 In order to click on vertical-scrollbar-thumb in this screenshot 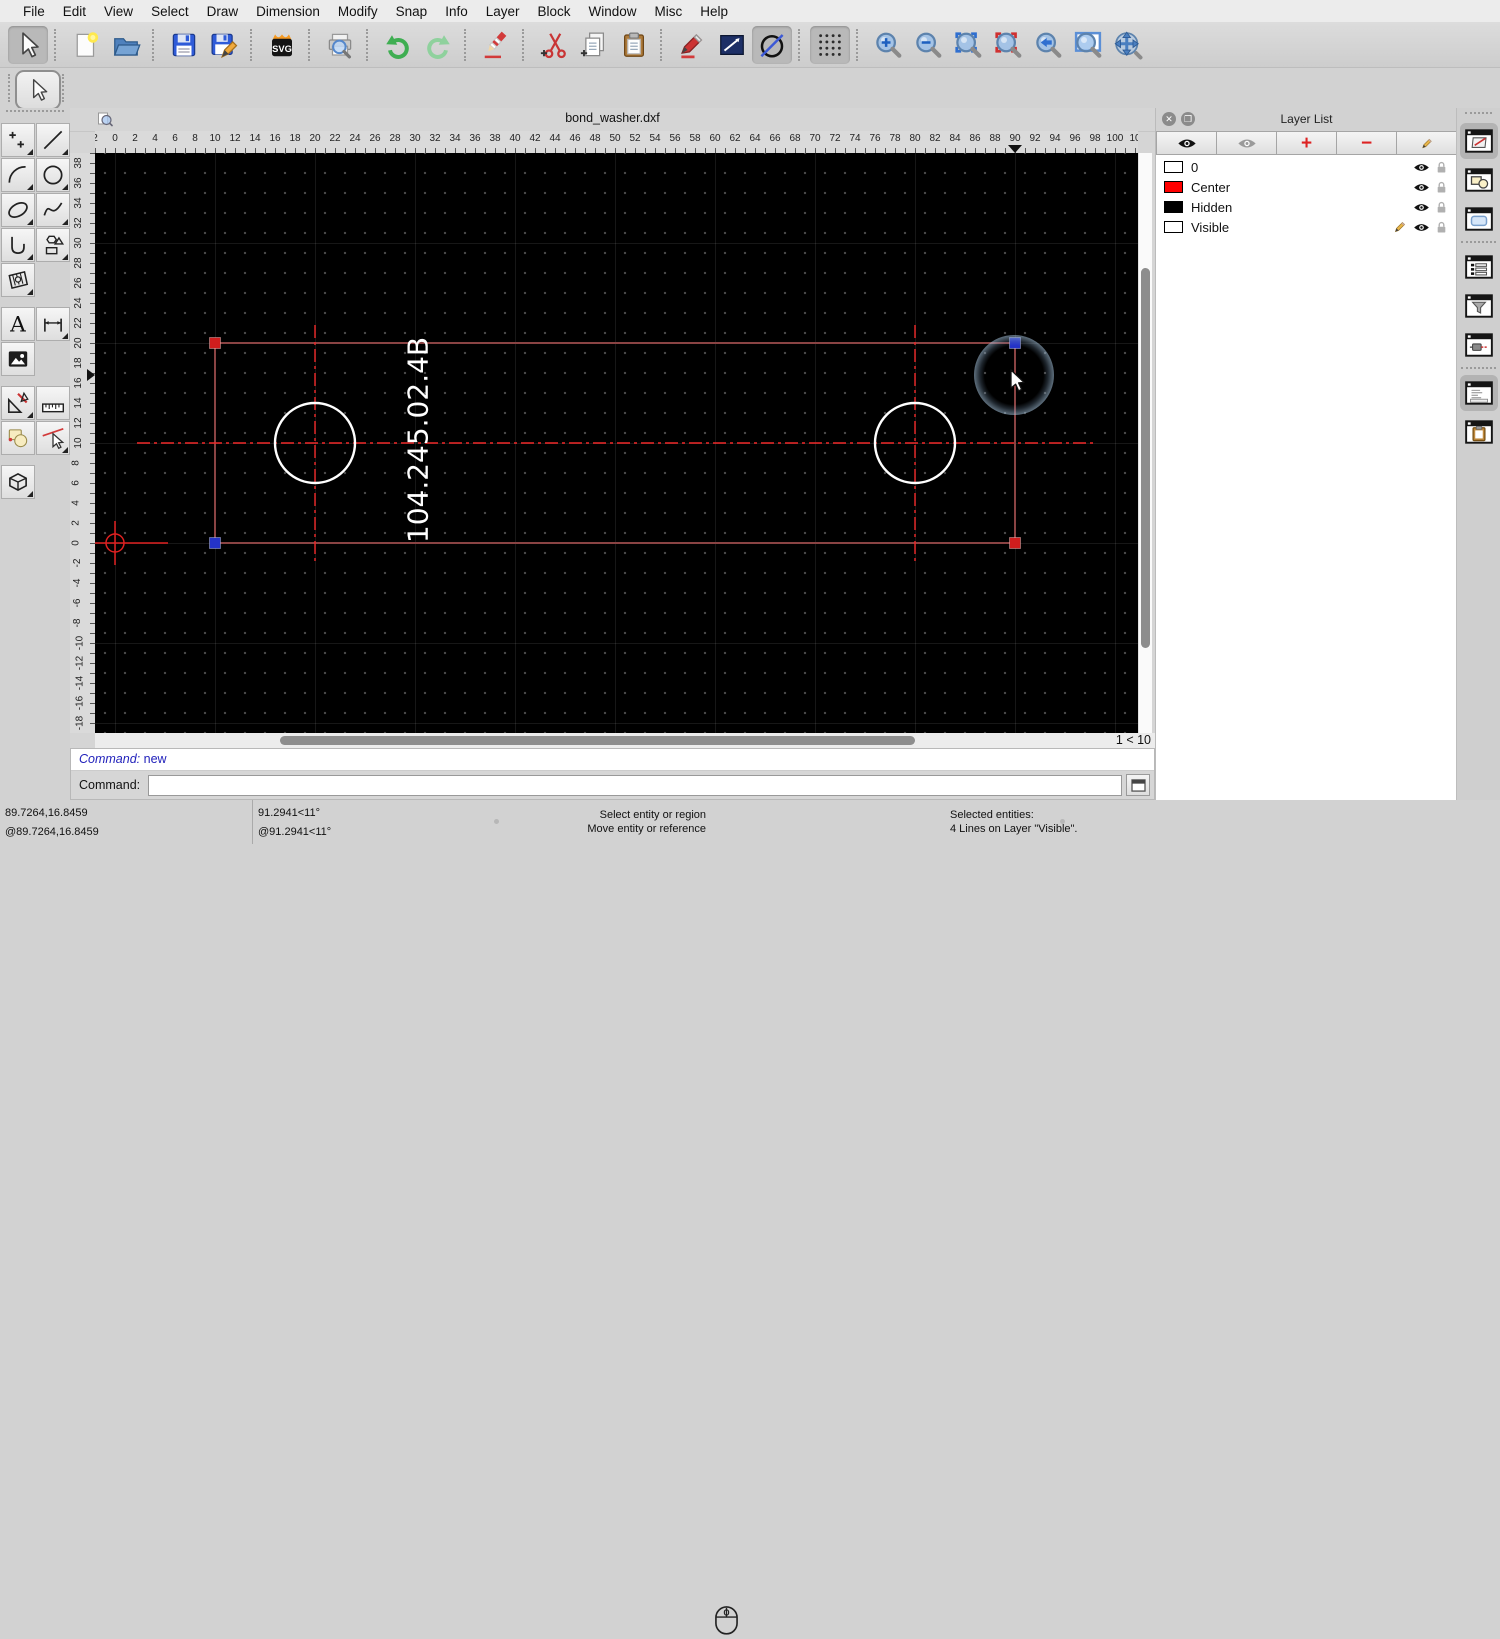, I will do `click(1145, 458)`.